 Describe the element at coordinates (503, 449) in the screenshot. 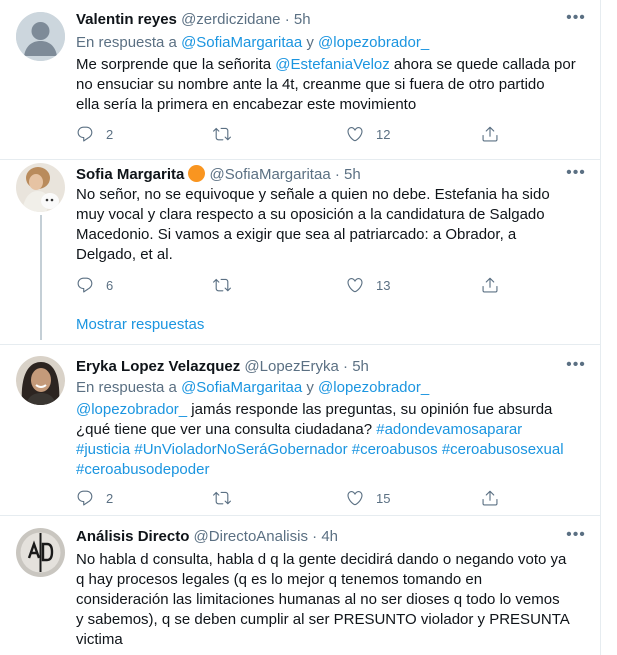

I see `hashtag-link: #ceroabusosexual` at that location.